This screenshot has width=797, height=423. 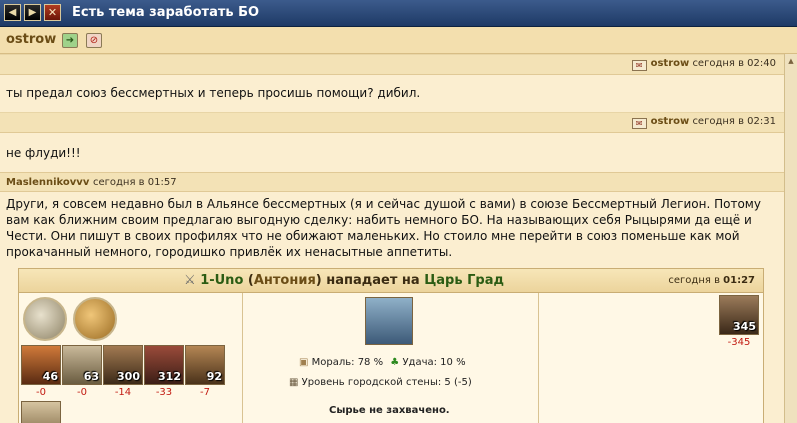 I want to click on unit-swordsman: 300, so click(x=123, y=365).